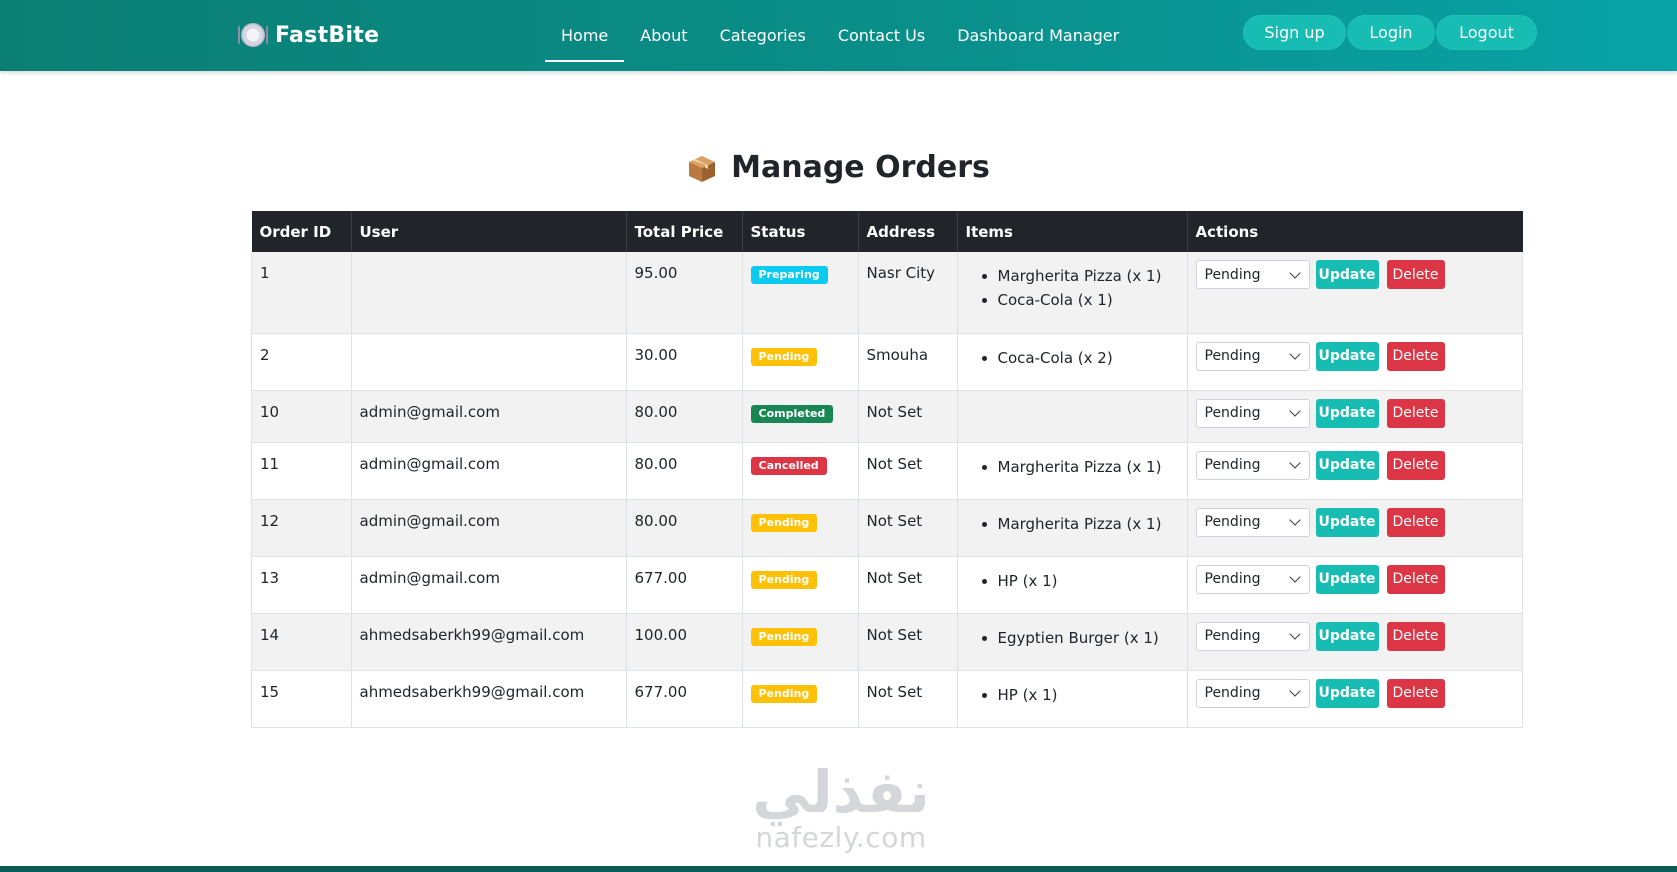 The width and height of the screenshot is (1677, 872). Describe the element at coordinates (1072, 358) in the screenshot. I see `items-list: Coca-Cola (x 2)` at that location.